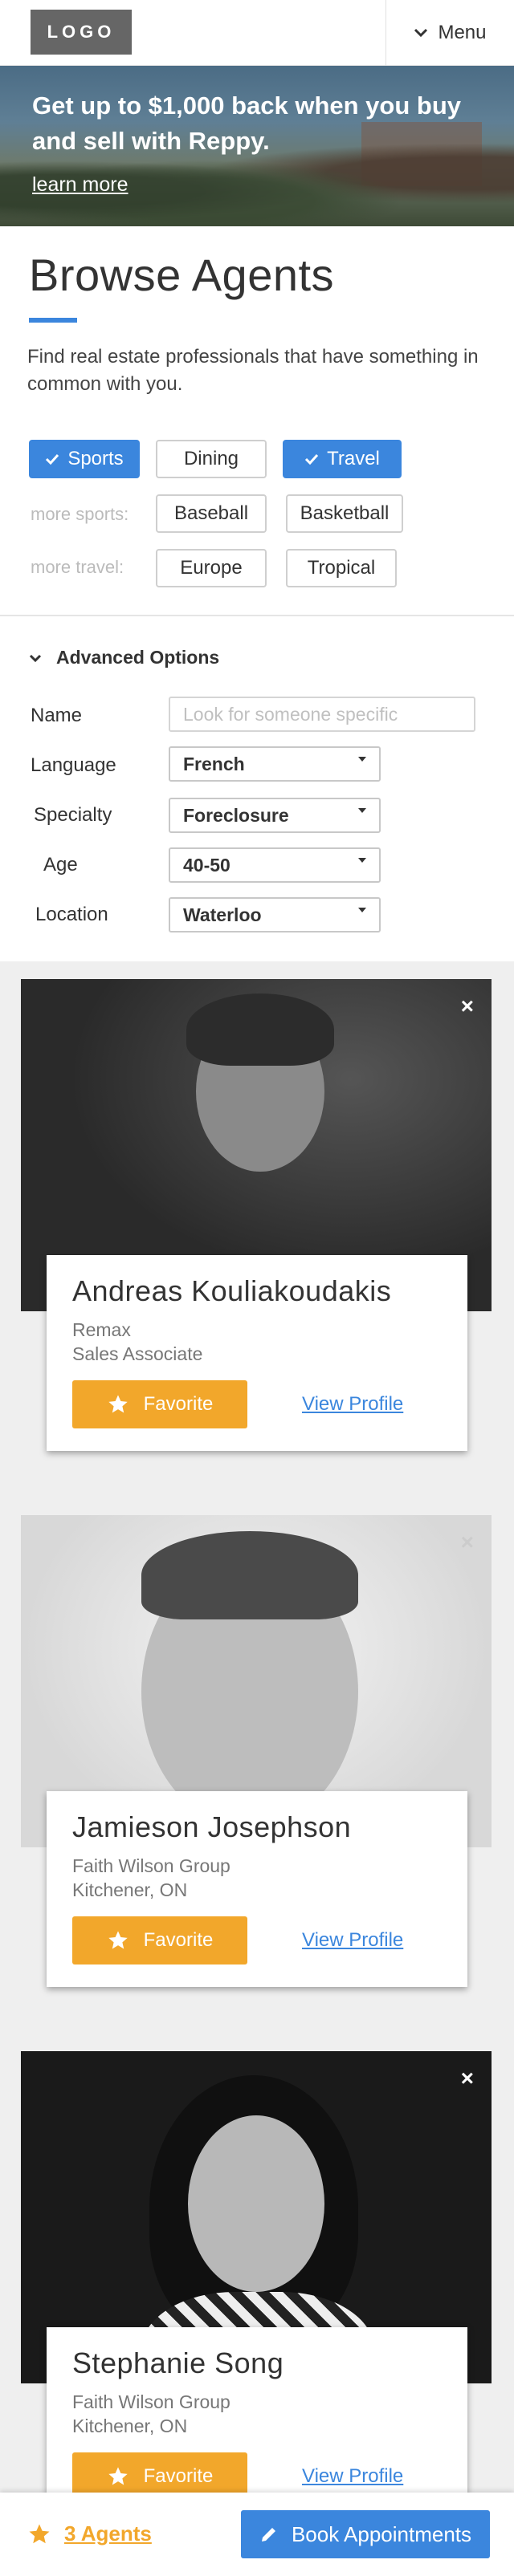  I want to click on location-select: Waterloo, so click(275, 915).